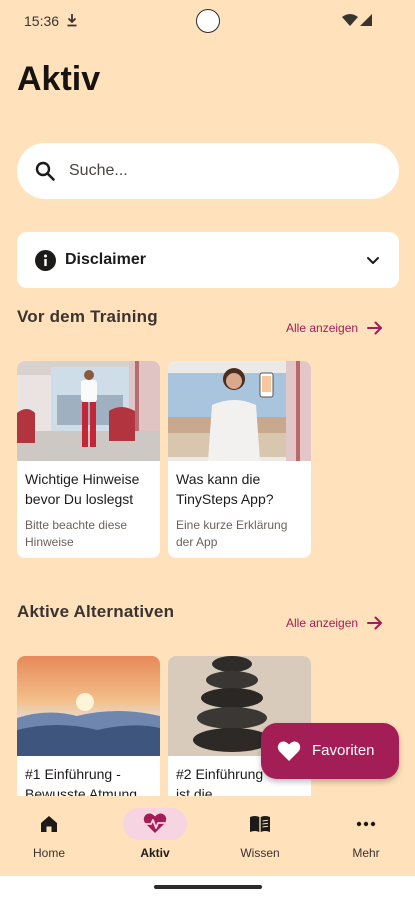 The height and width of the screenshot is (900, 415). I want to click on nav-item-home: Home, so click(49, 836).